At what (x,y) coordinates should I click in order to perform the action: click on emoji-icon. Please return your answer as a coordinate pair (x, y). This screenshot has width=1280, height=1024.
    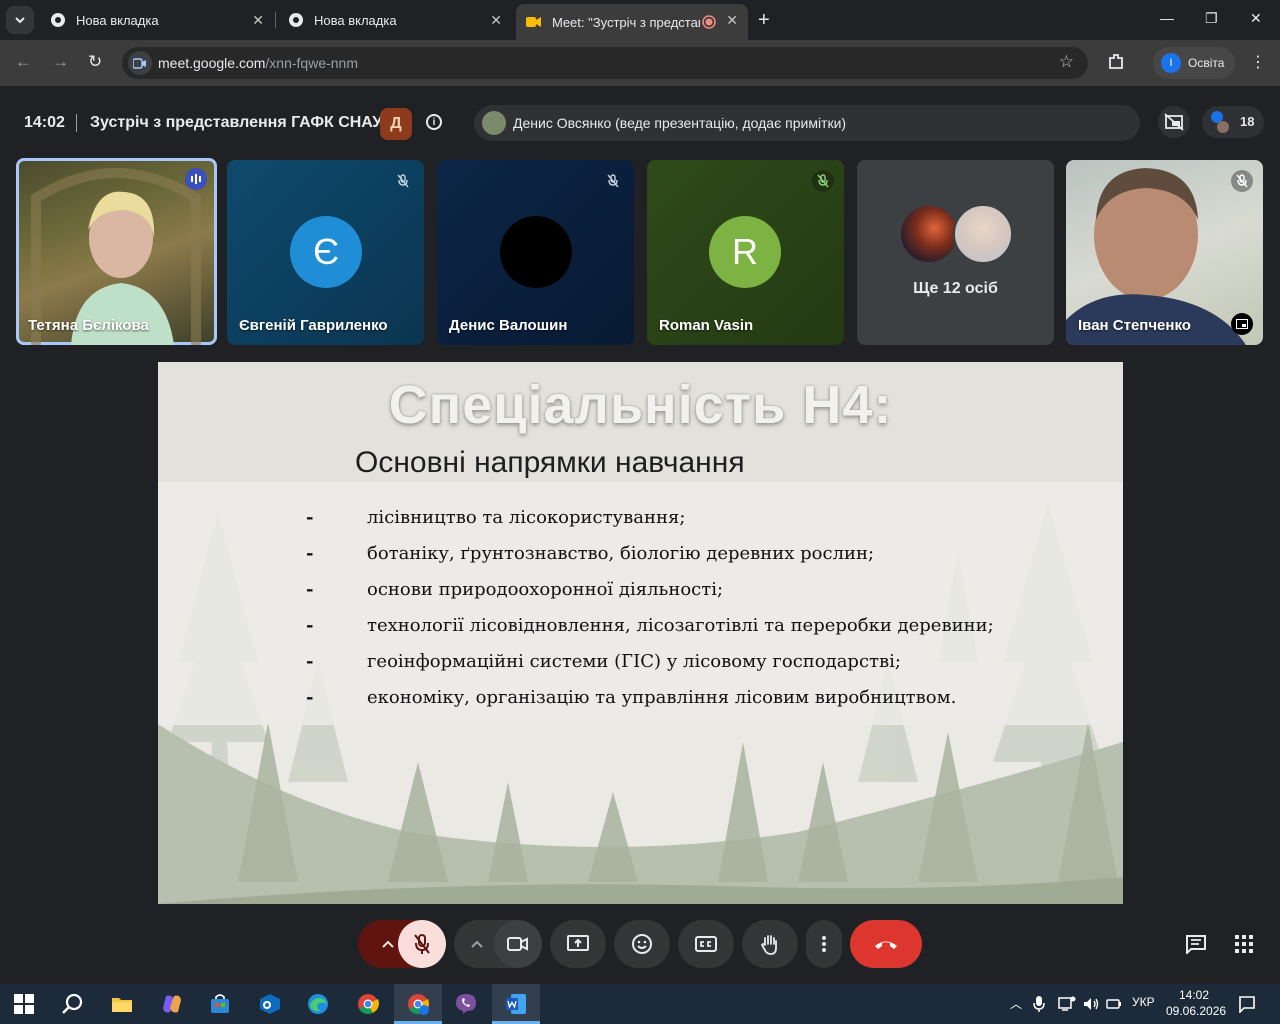
    Looking at the image, I should click on (642, 944).